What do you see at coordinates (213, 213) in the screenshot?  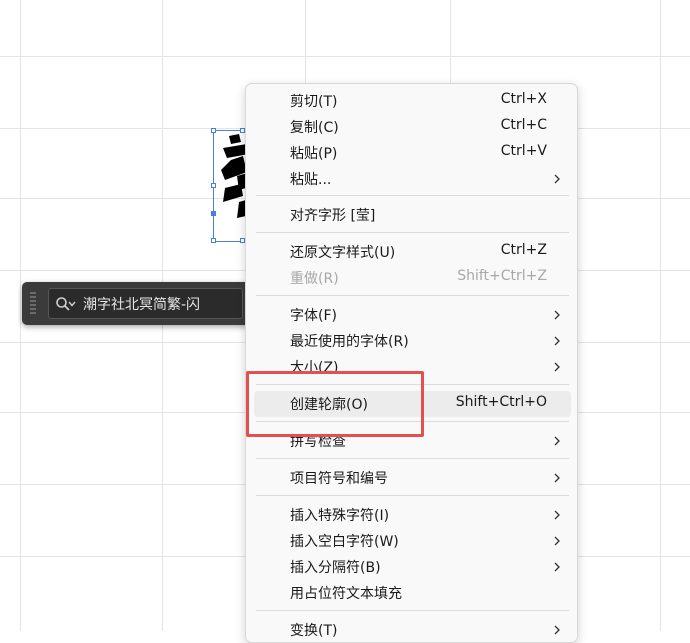 I see `text-anchor-point` at bounding box center [213, 213].